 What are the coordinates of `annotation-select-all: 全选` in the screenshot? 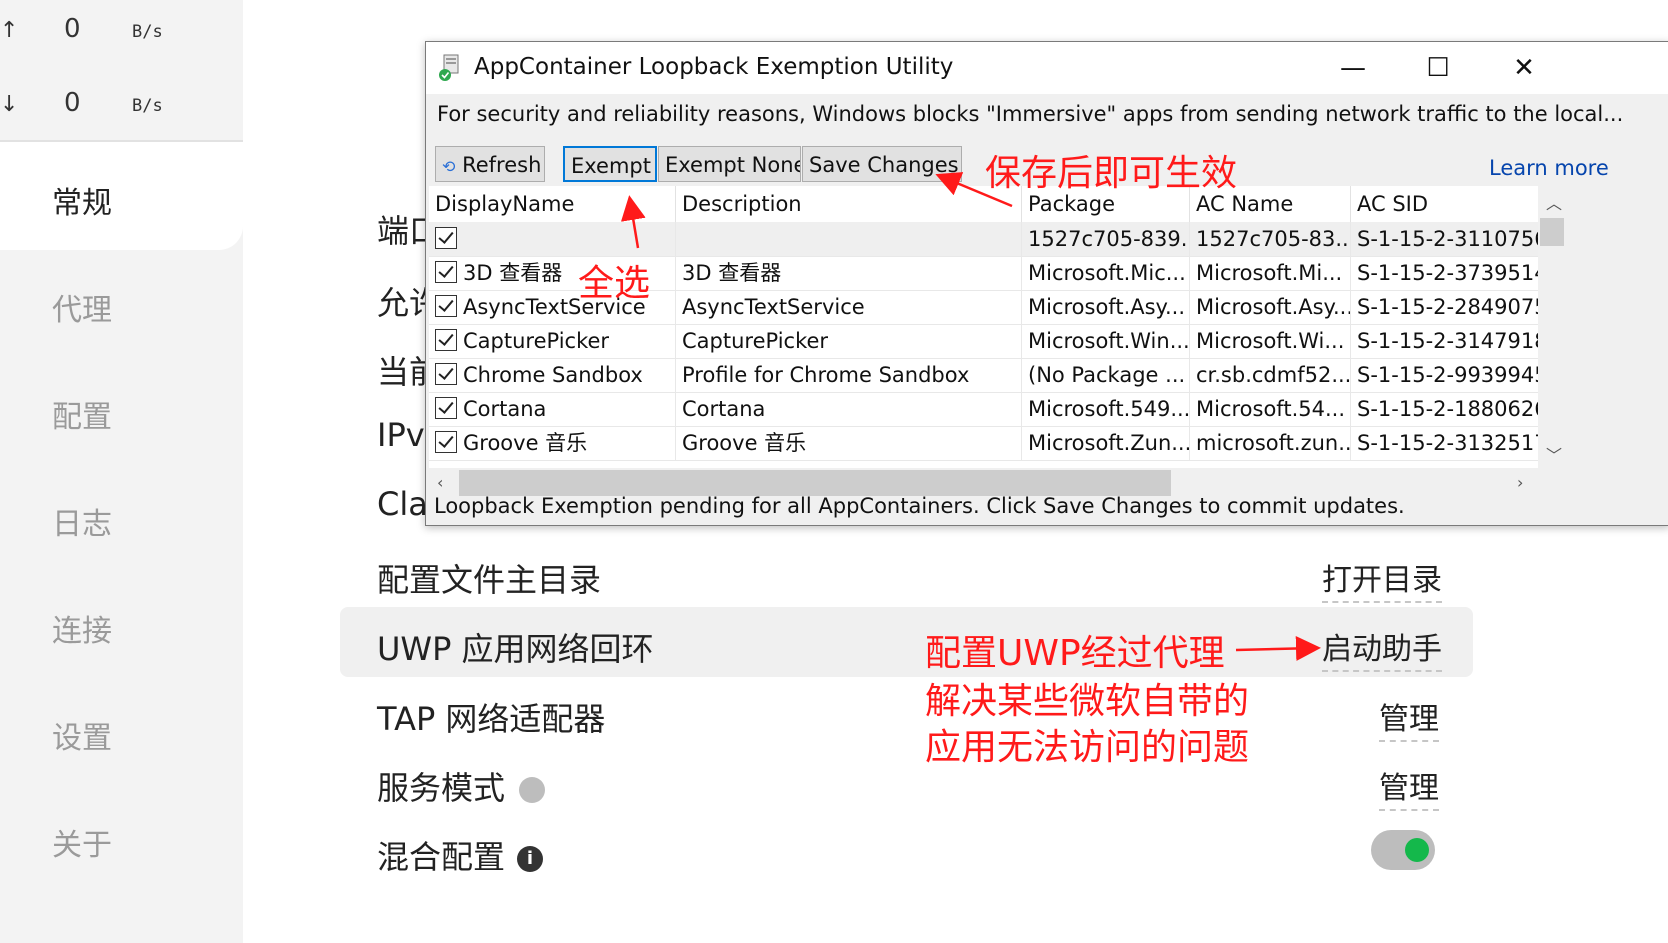 It's located at (614, 283).